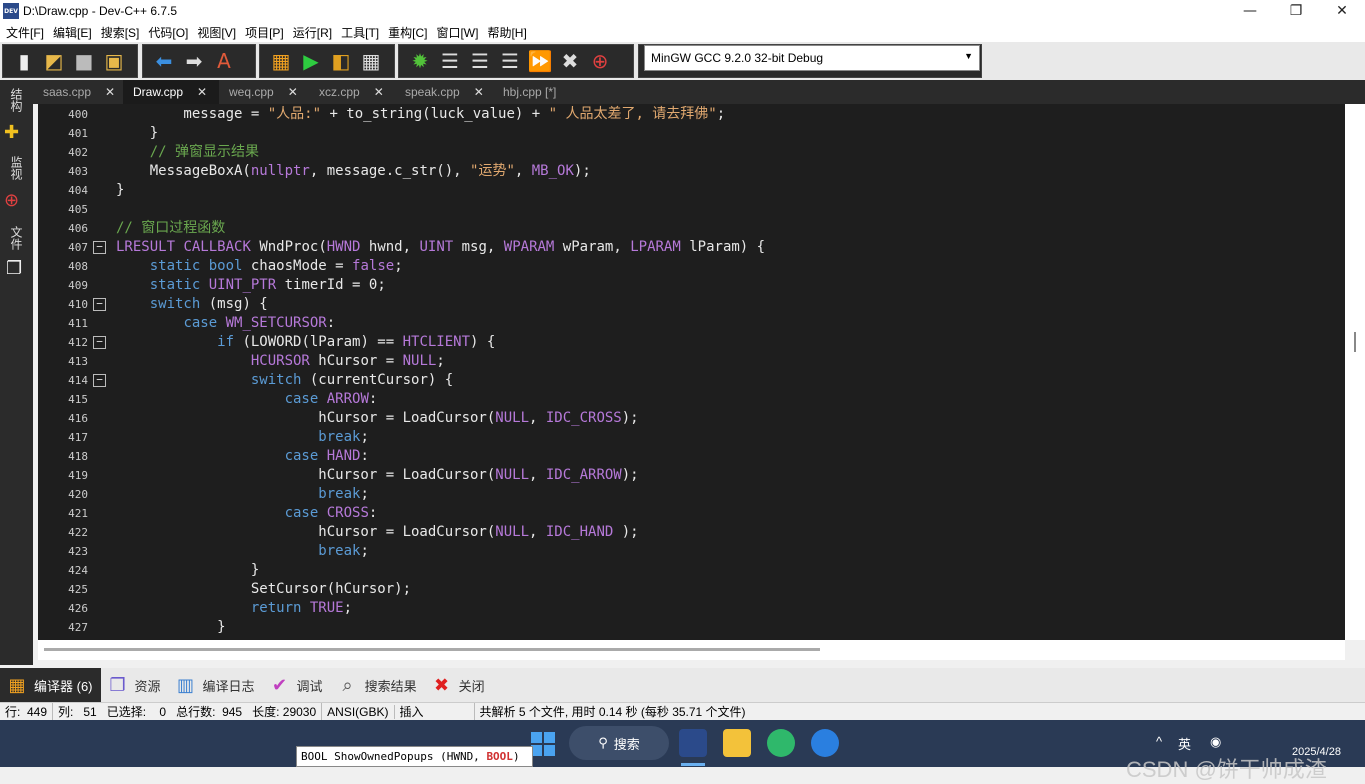  What do you see at coordinates (444, 92) in the screenshot?
I see `file-tab: speak.cpp ✕` at bounding box center [444, 92].